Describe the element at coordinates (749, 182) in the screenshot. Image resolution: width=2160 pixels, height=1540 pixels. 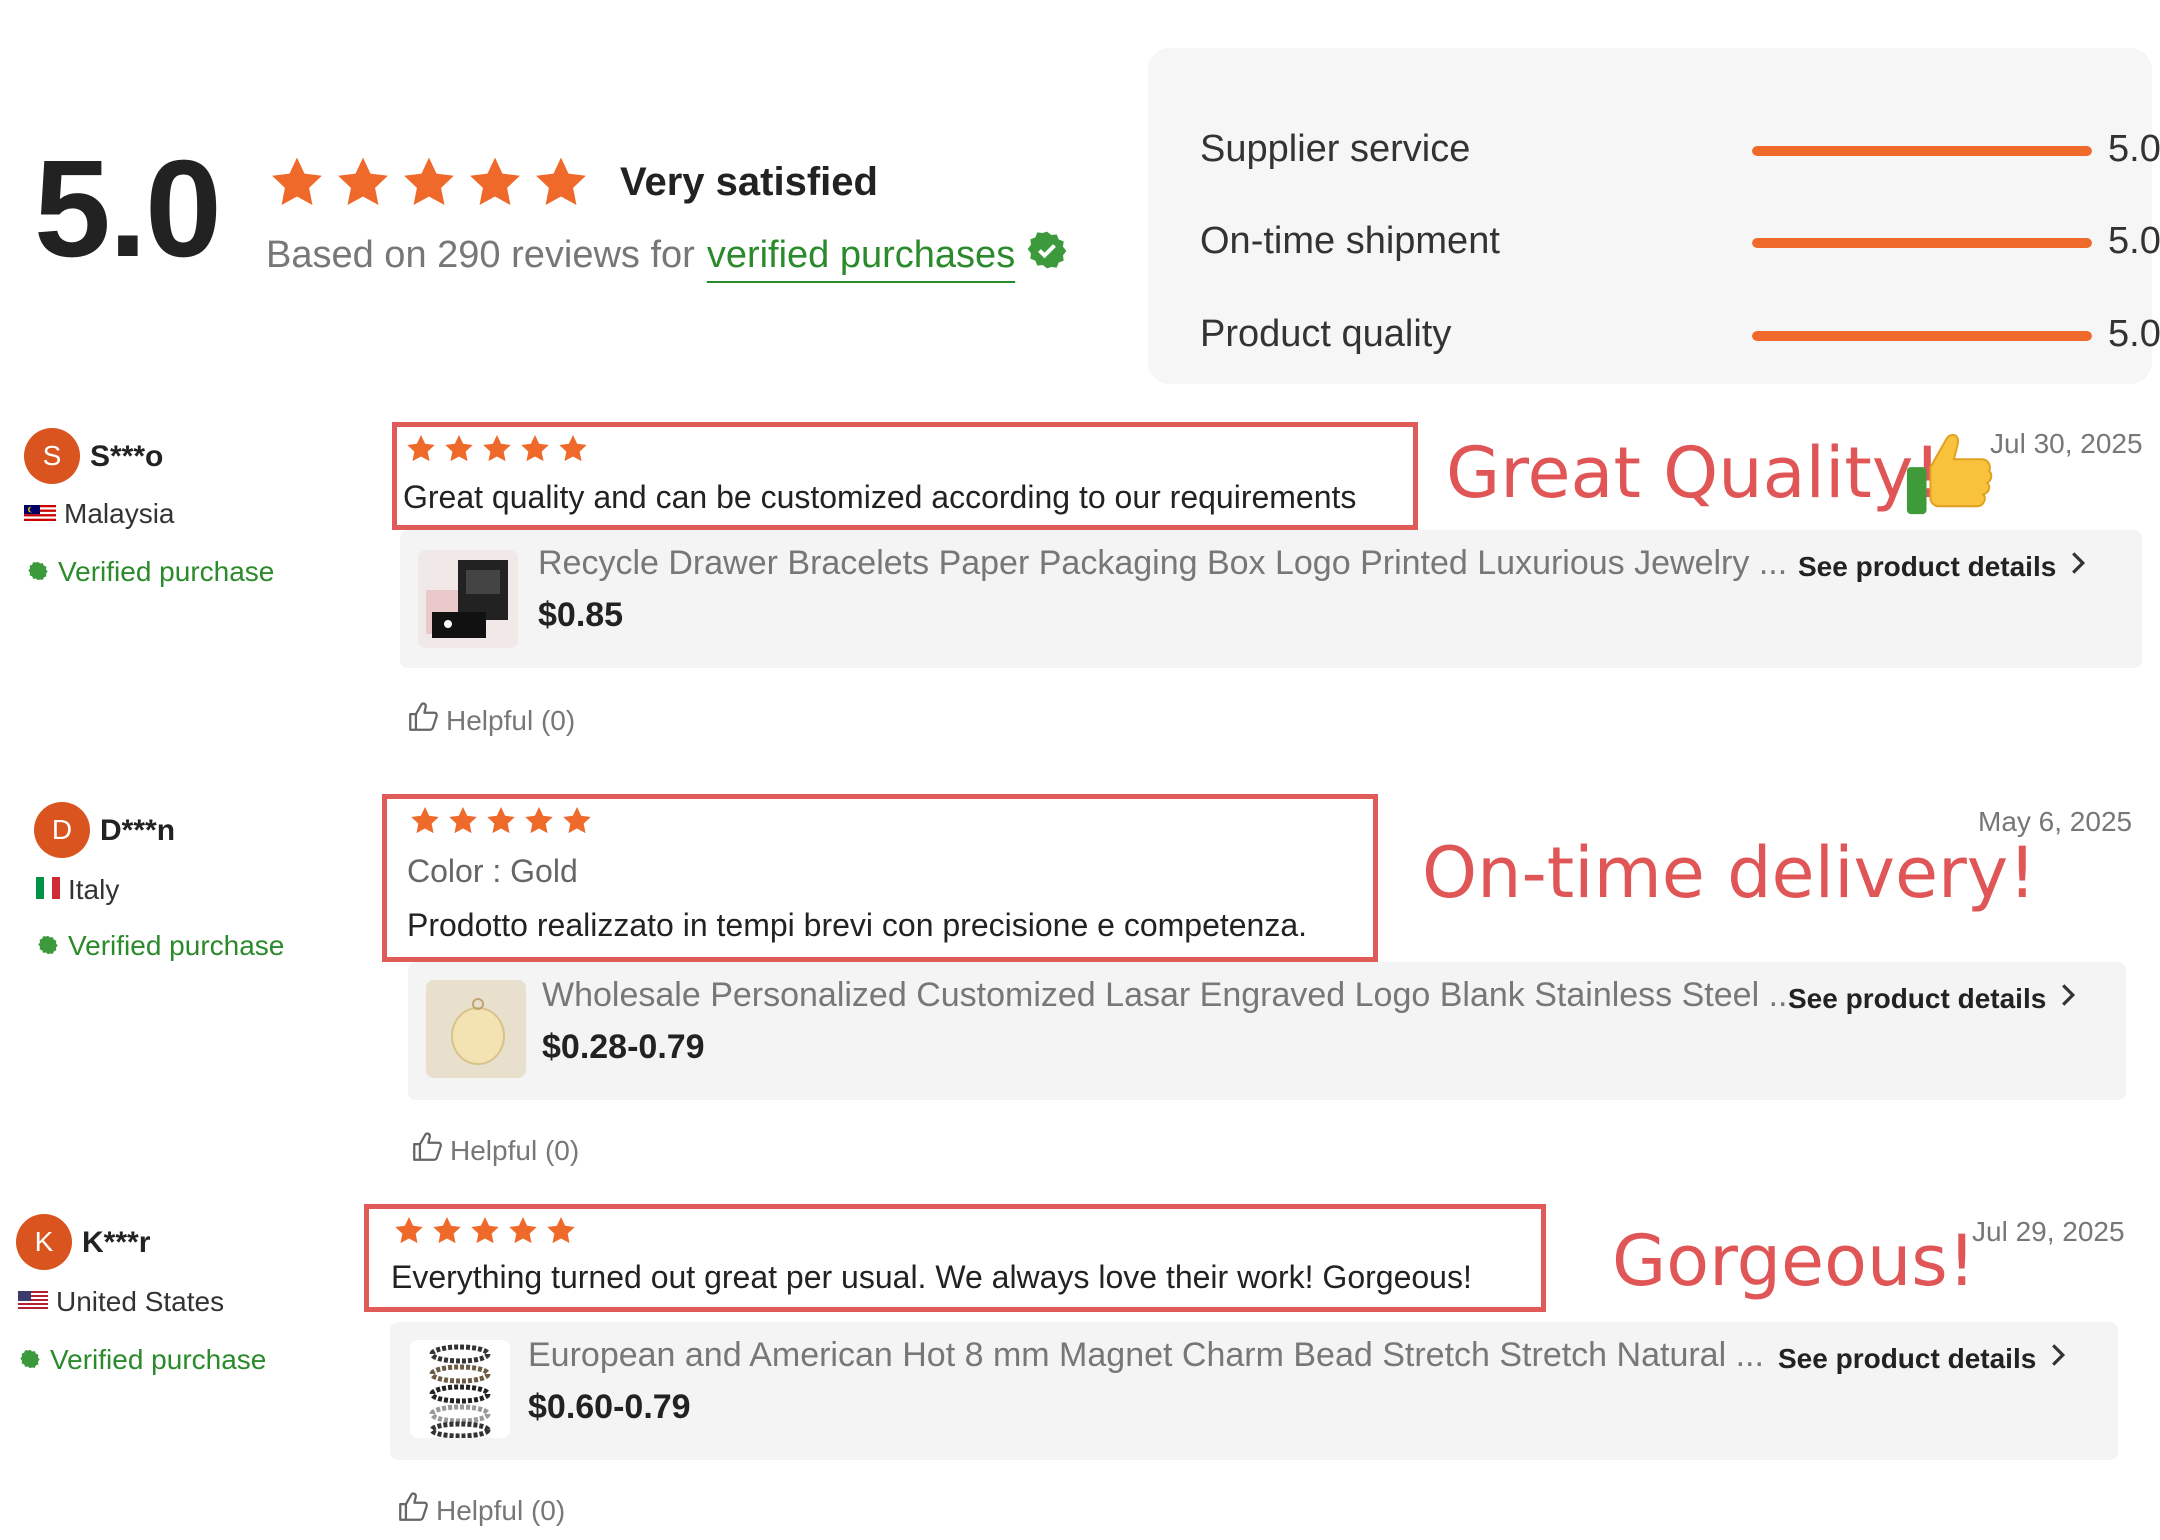
I see `satisfaction-label: Very satisfied` at that location.